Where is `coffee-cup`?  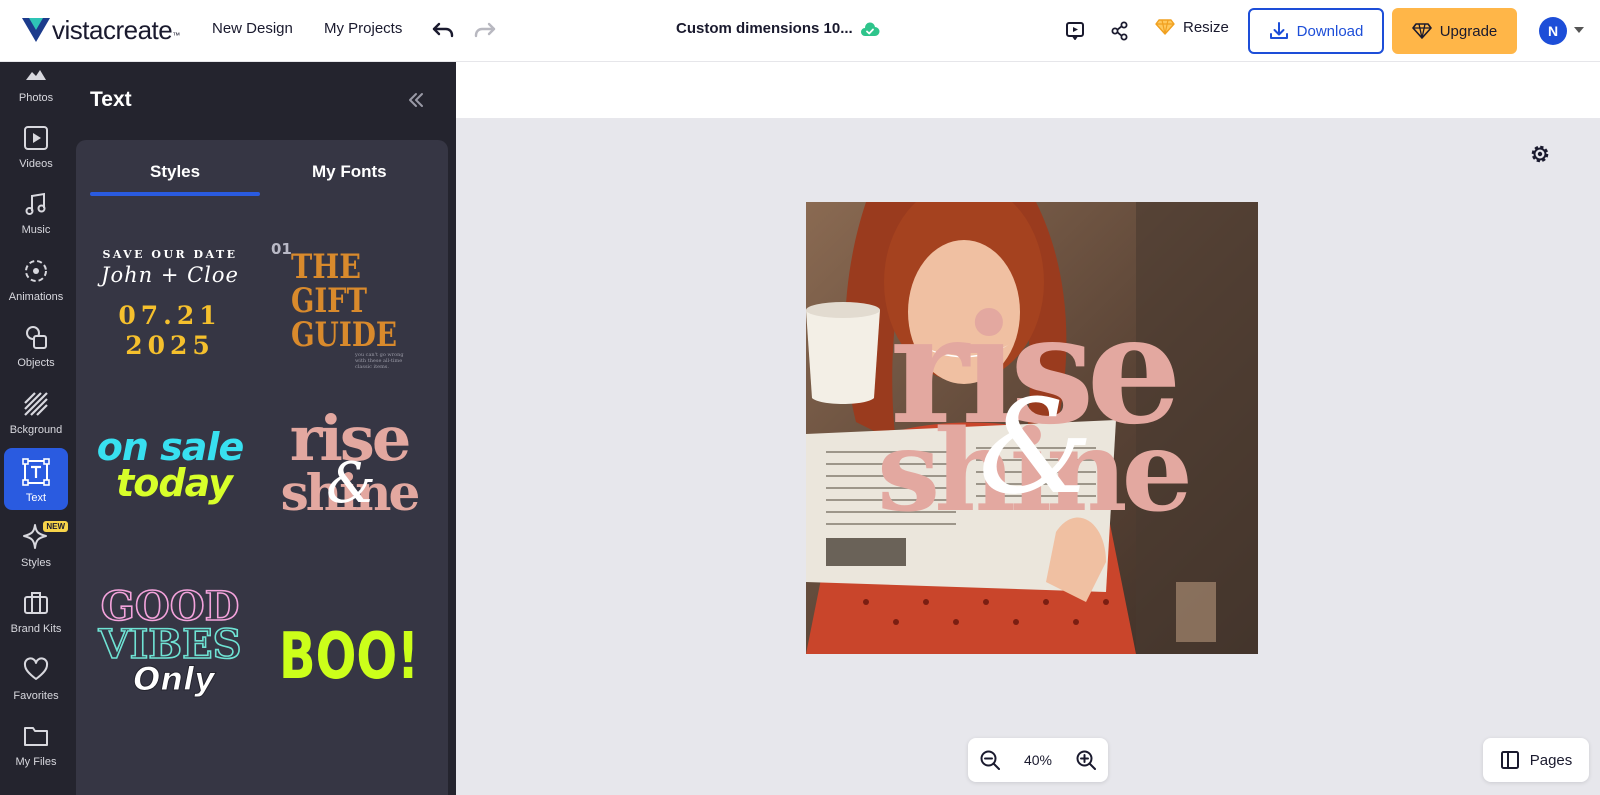
coffee-cup is located at coordinates (843, 353).